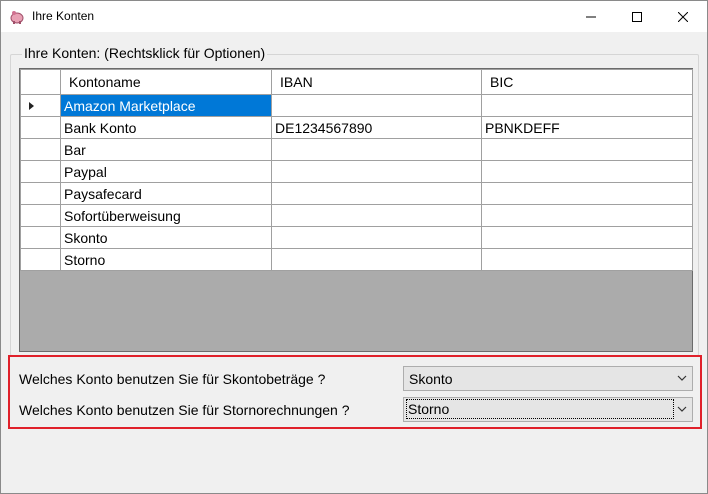 Image resolution: width=708 pixels, height=494 pixels. Describe the element at coordinates (166, 105) in the screenshot. I see `cell-kontoname: Amazon Marketplace` at that location.